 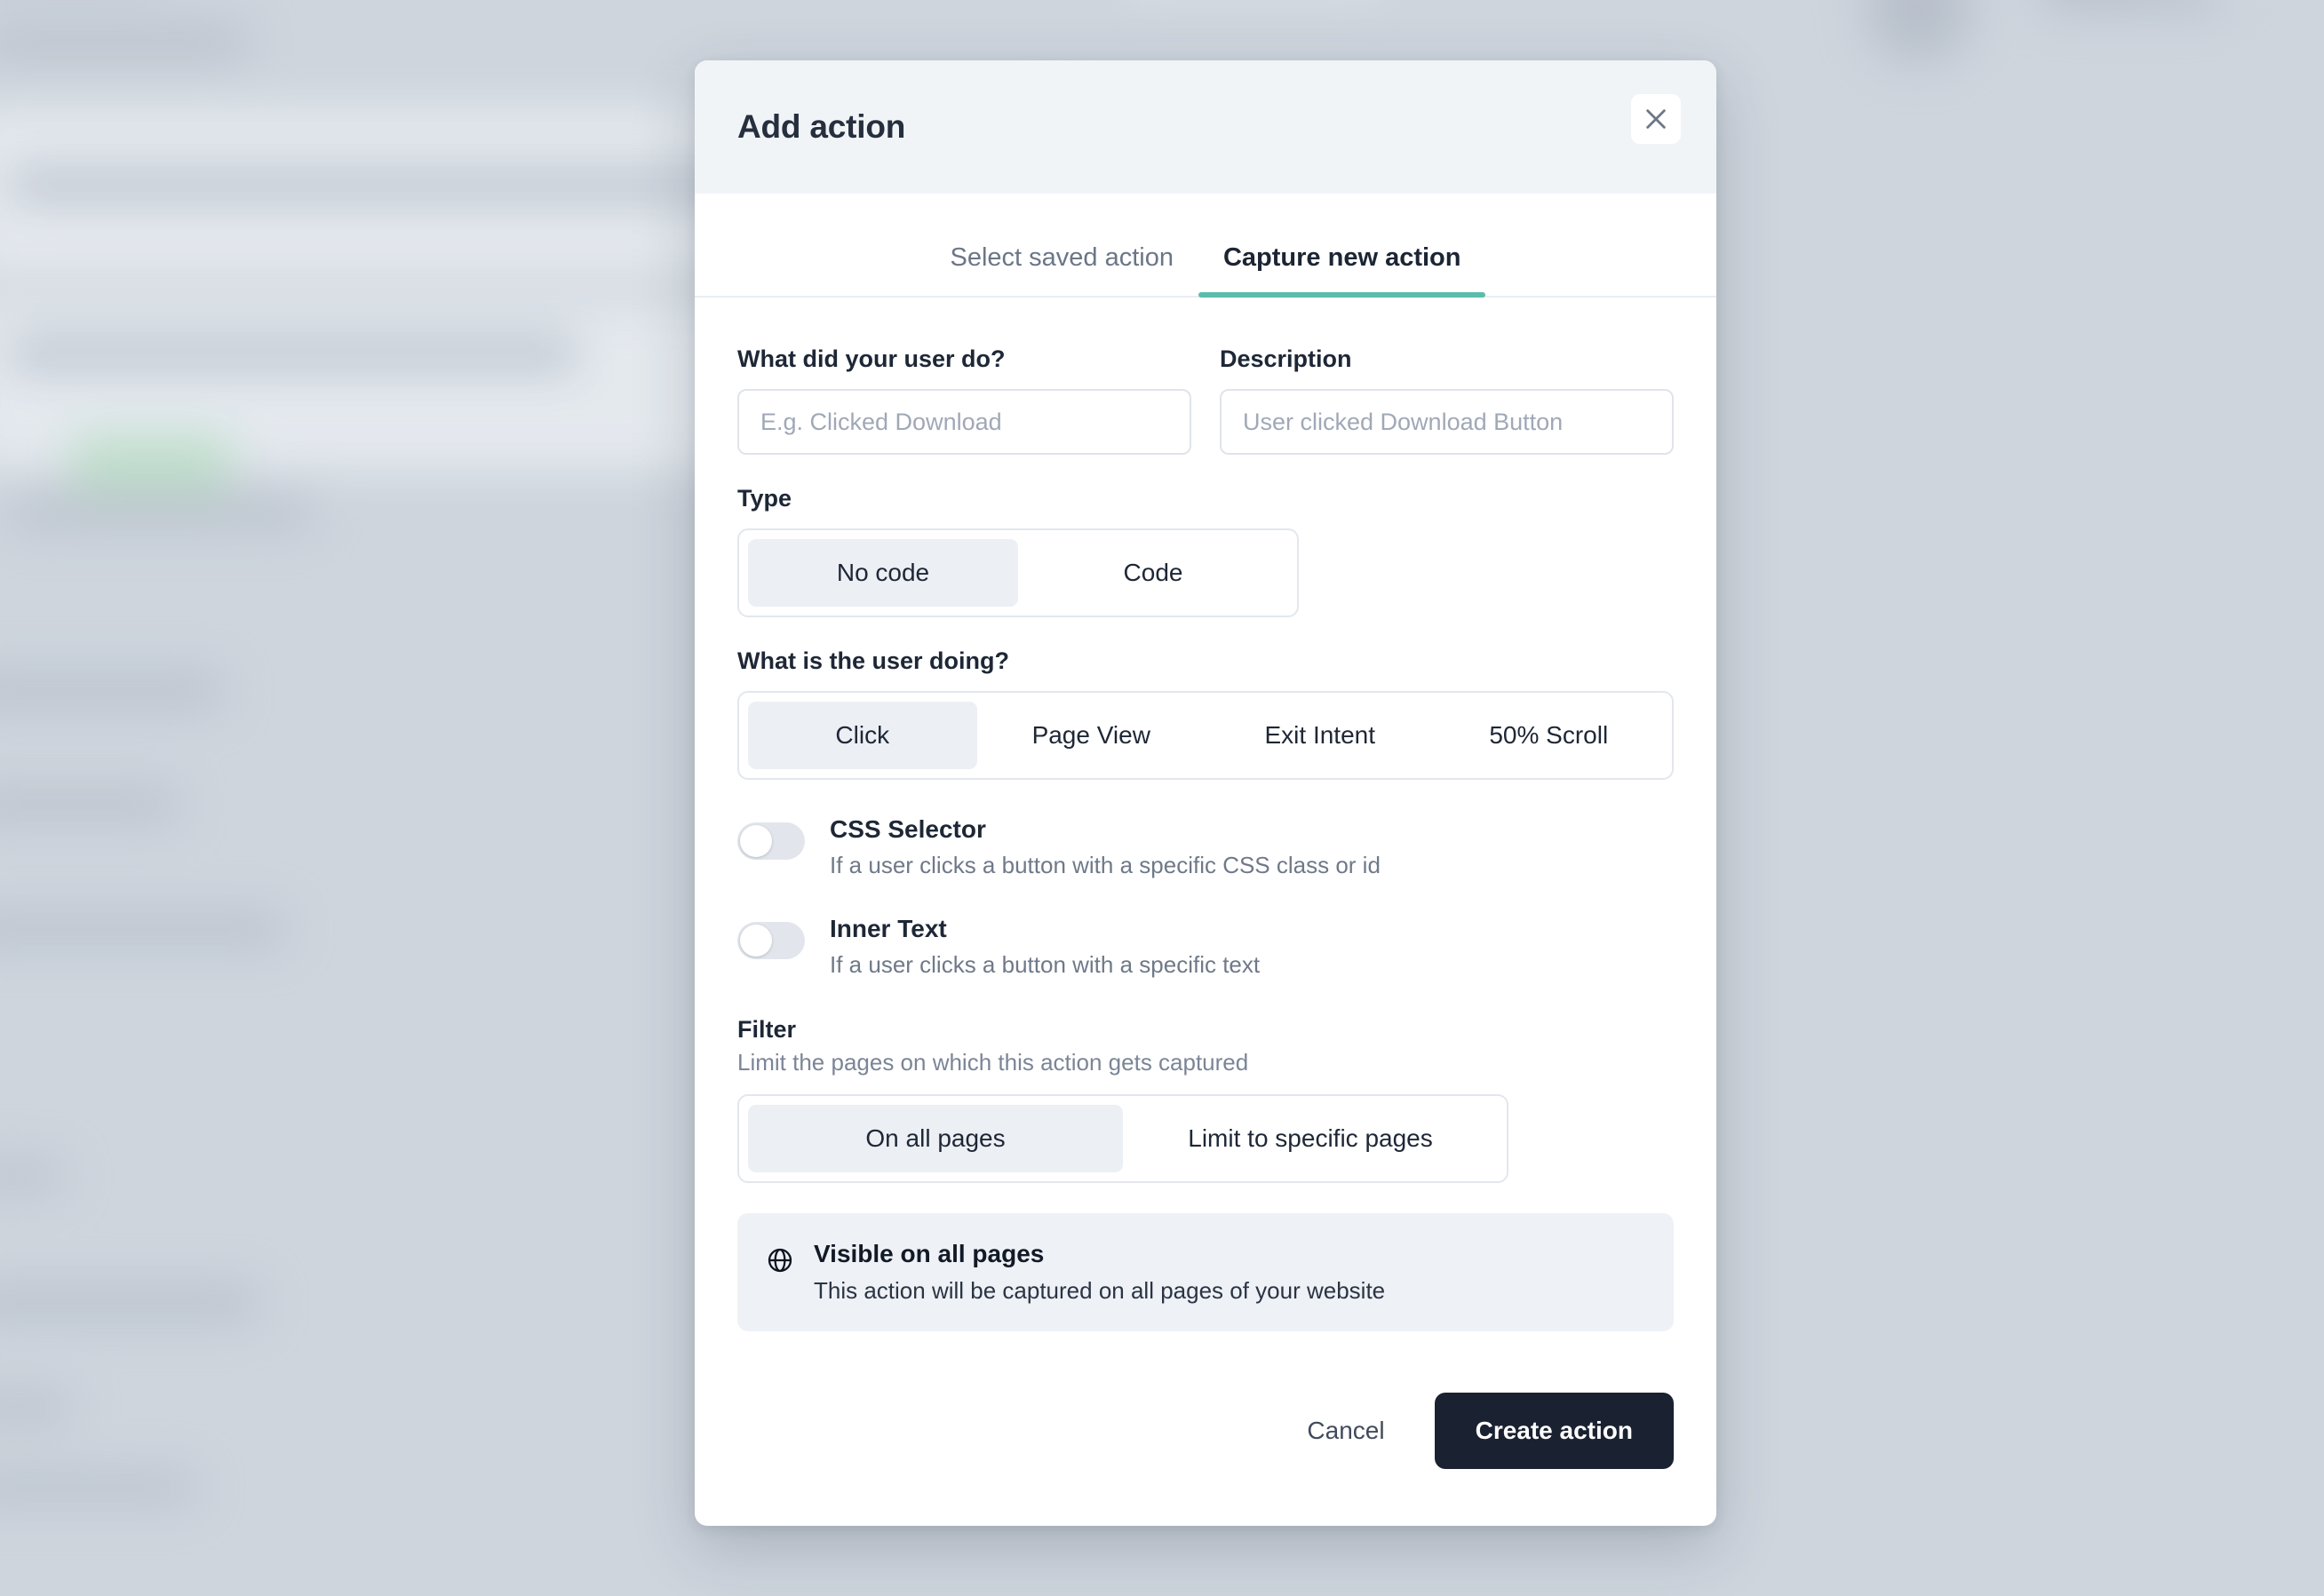 What do you see at coordinates (780, 1262) in the screenshot?
I see `globe-icon` at bounding box center [780, 1262].